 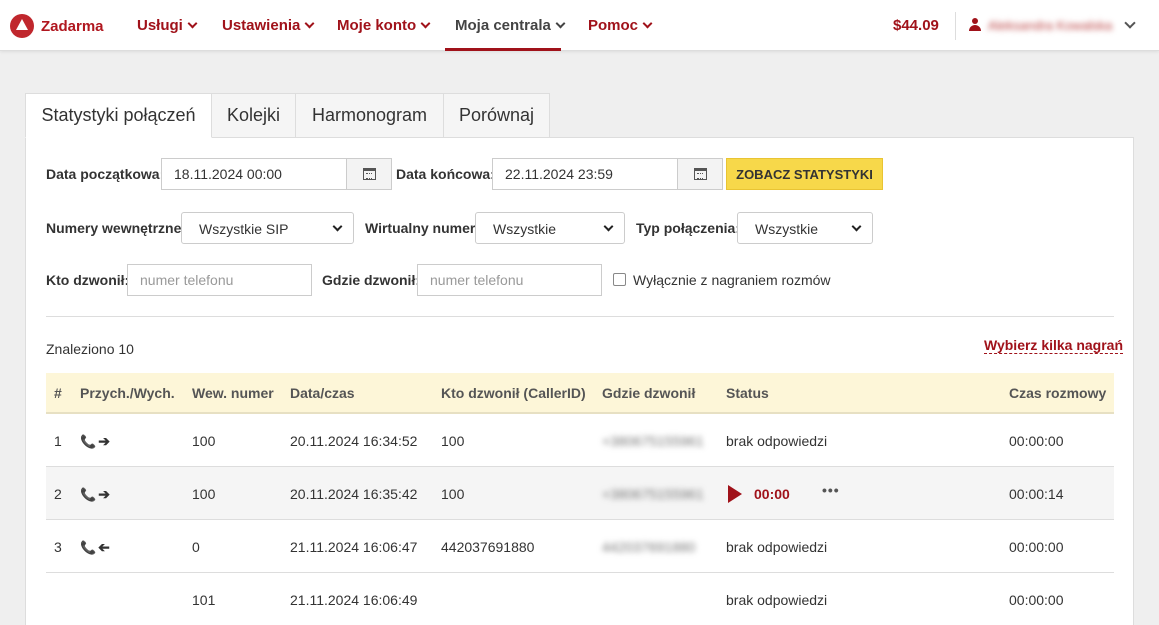 I want to click on extension-number: 0, so click(x=196, y=547).